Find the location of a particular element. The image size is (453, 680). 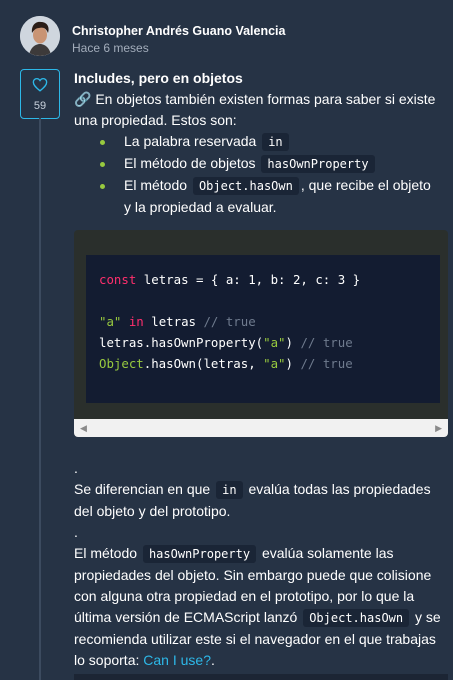

list-item-text: El método de objetos is located at coordinates (192, 163).